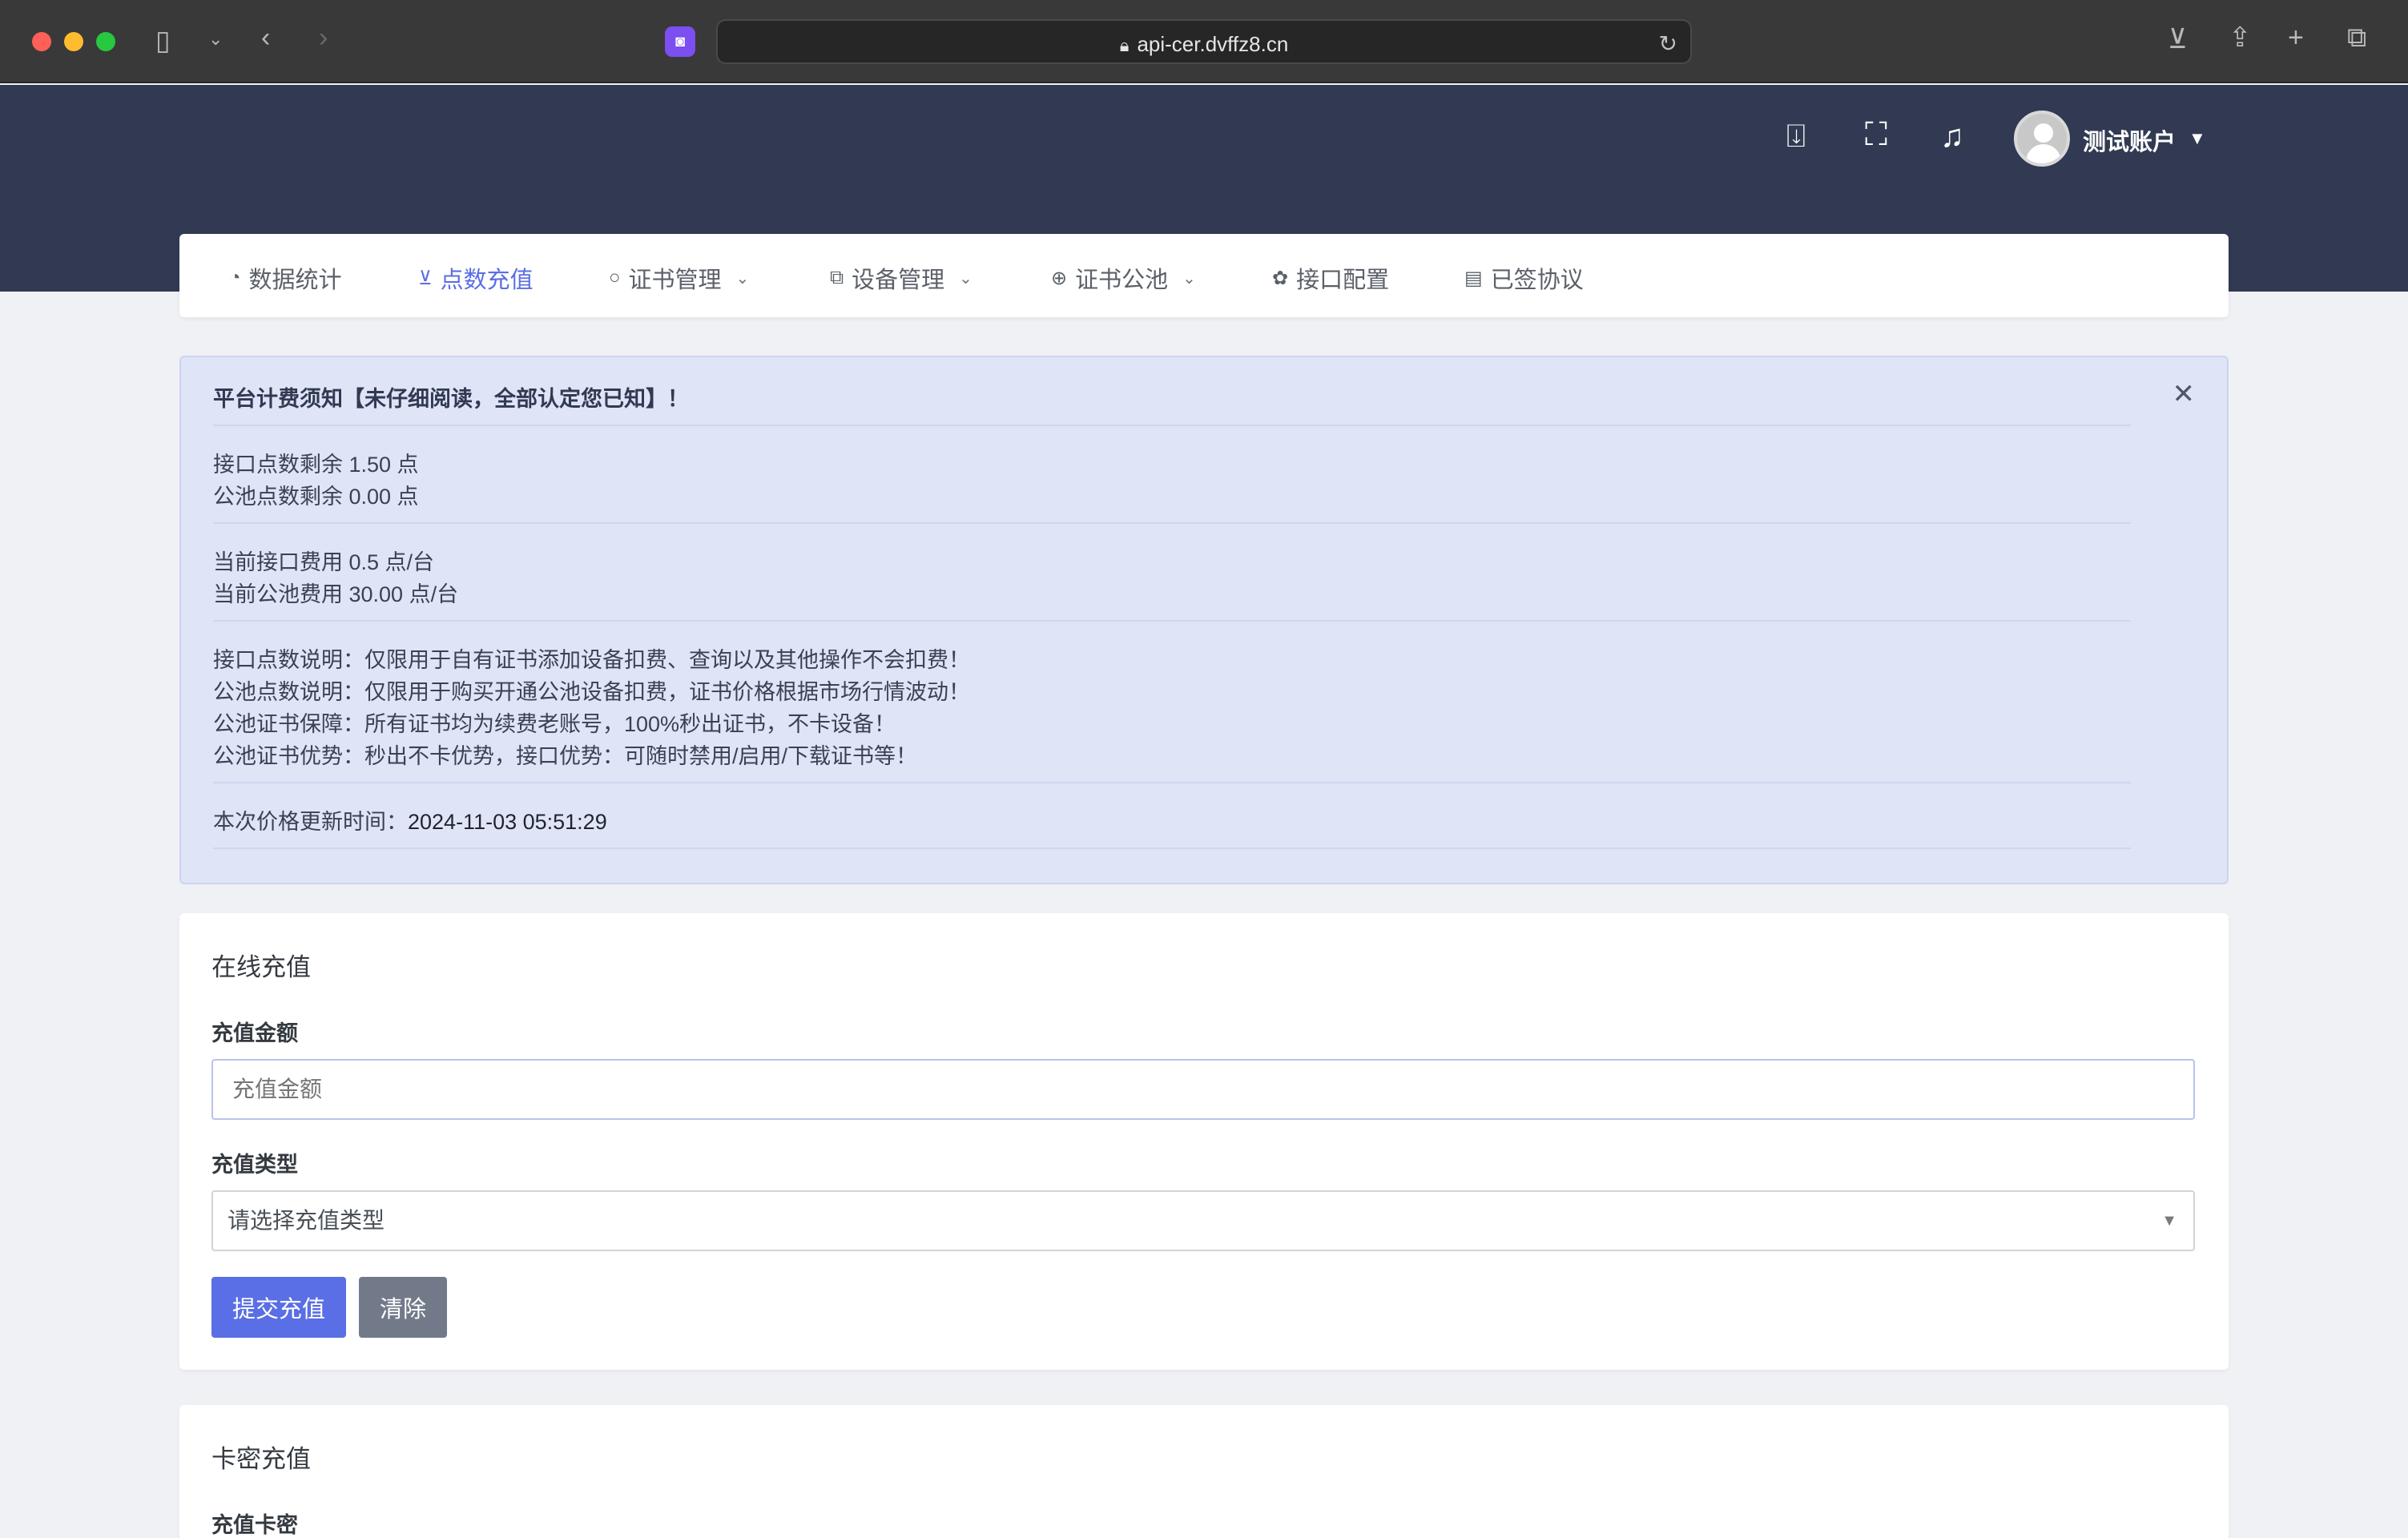 The height and width of the screenshot is (1538, 2408). Describe the element at coordinates (1124, 45) in the screenshot. I see `lock-icon: 🔒︎` at that location.